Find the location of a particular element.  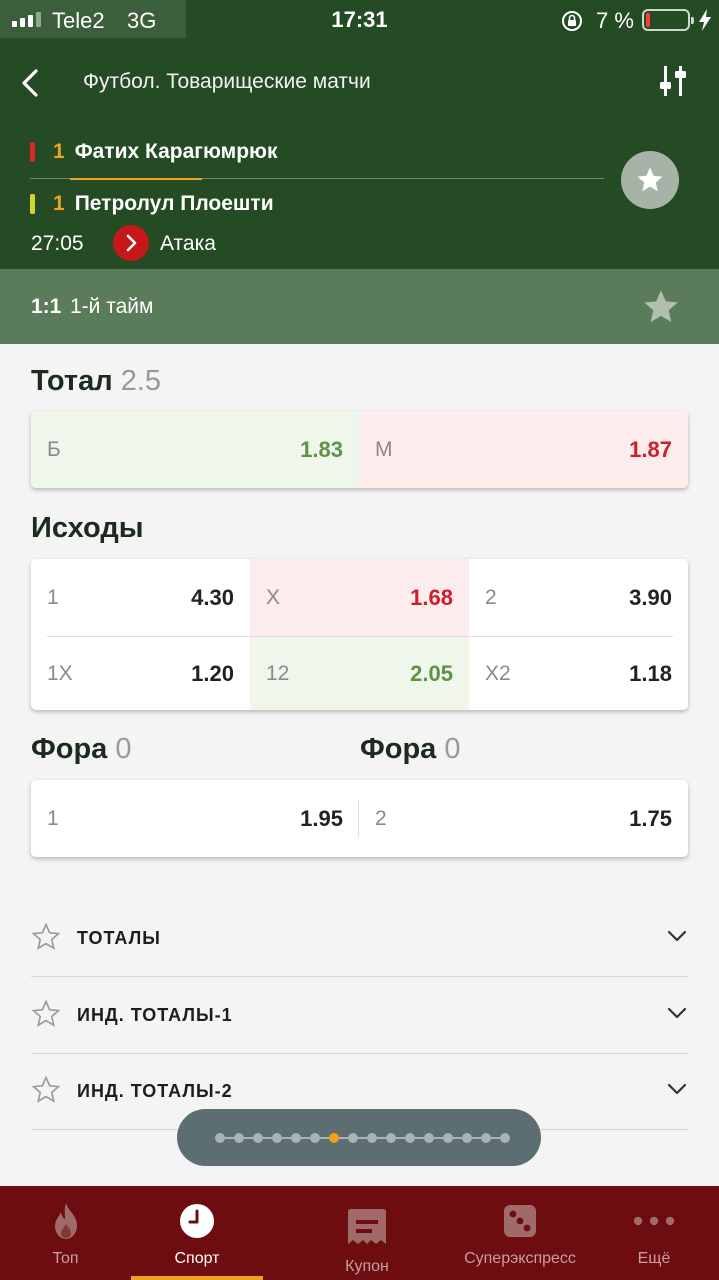

favorite-match-button is located at coordinates (650, 180).